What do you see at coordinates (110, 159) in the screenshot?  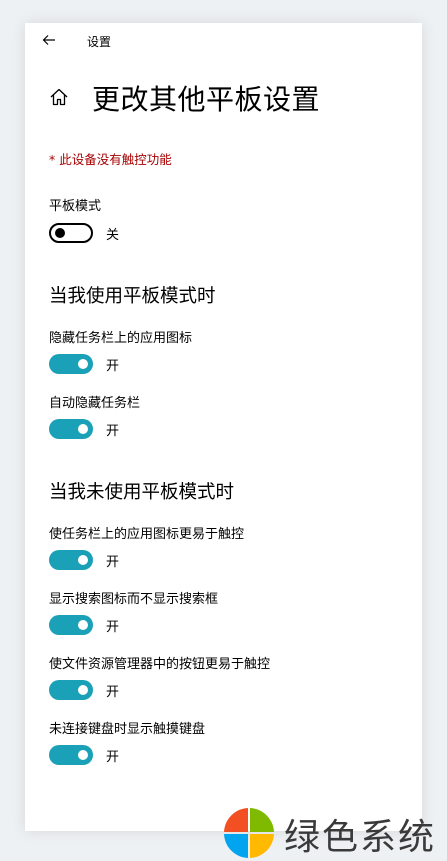 I see `no-touch-warning: * 此设备没有触控功能` at bounding box center [110, 159].